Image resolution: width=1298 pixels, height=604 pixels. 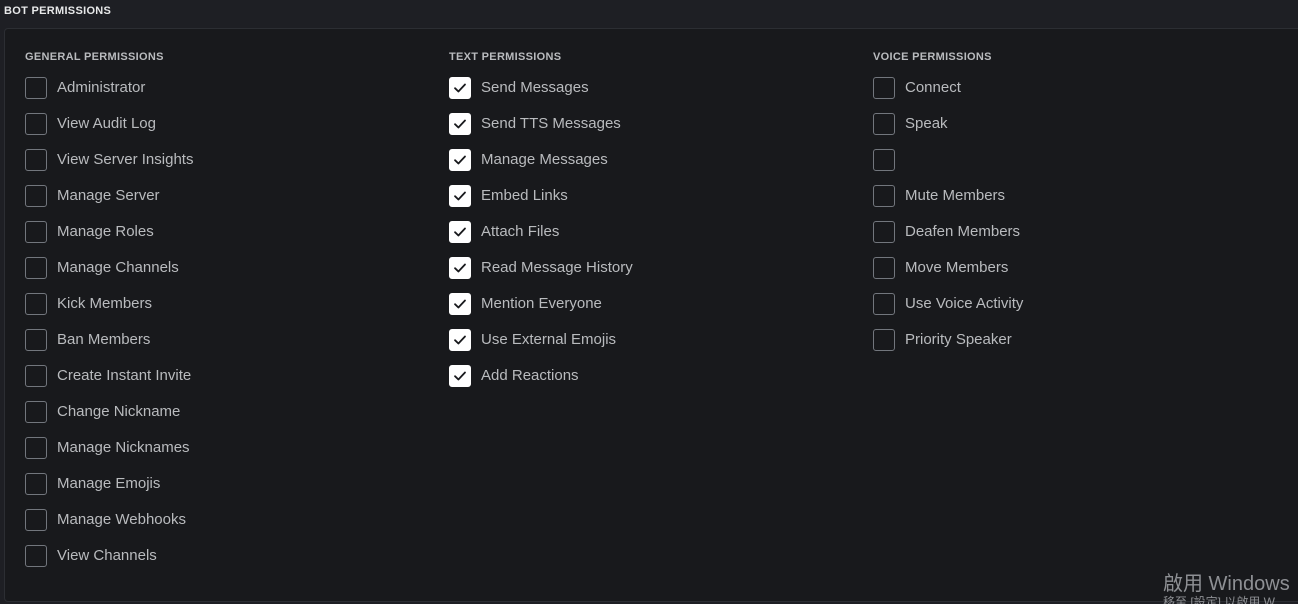 I want to click on permission-label: Move Members, so click(x=957, y=267).